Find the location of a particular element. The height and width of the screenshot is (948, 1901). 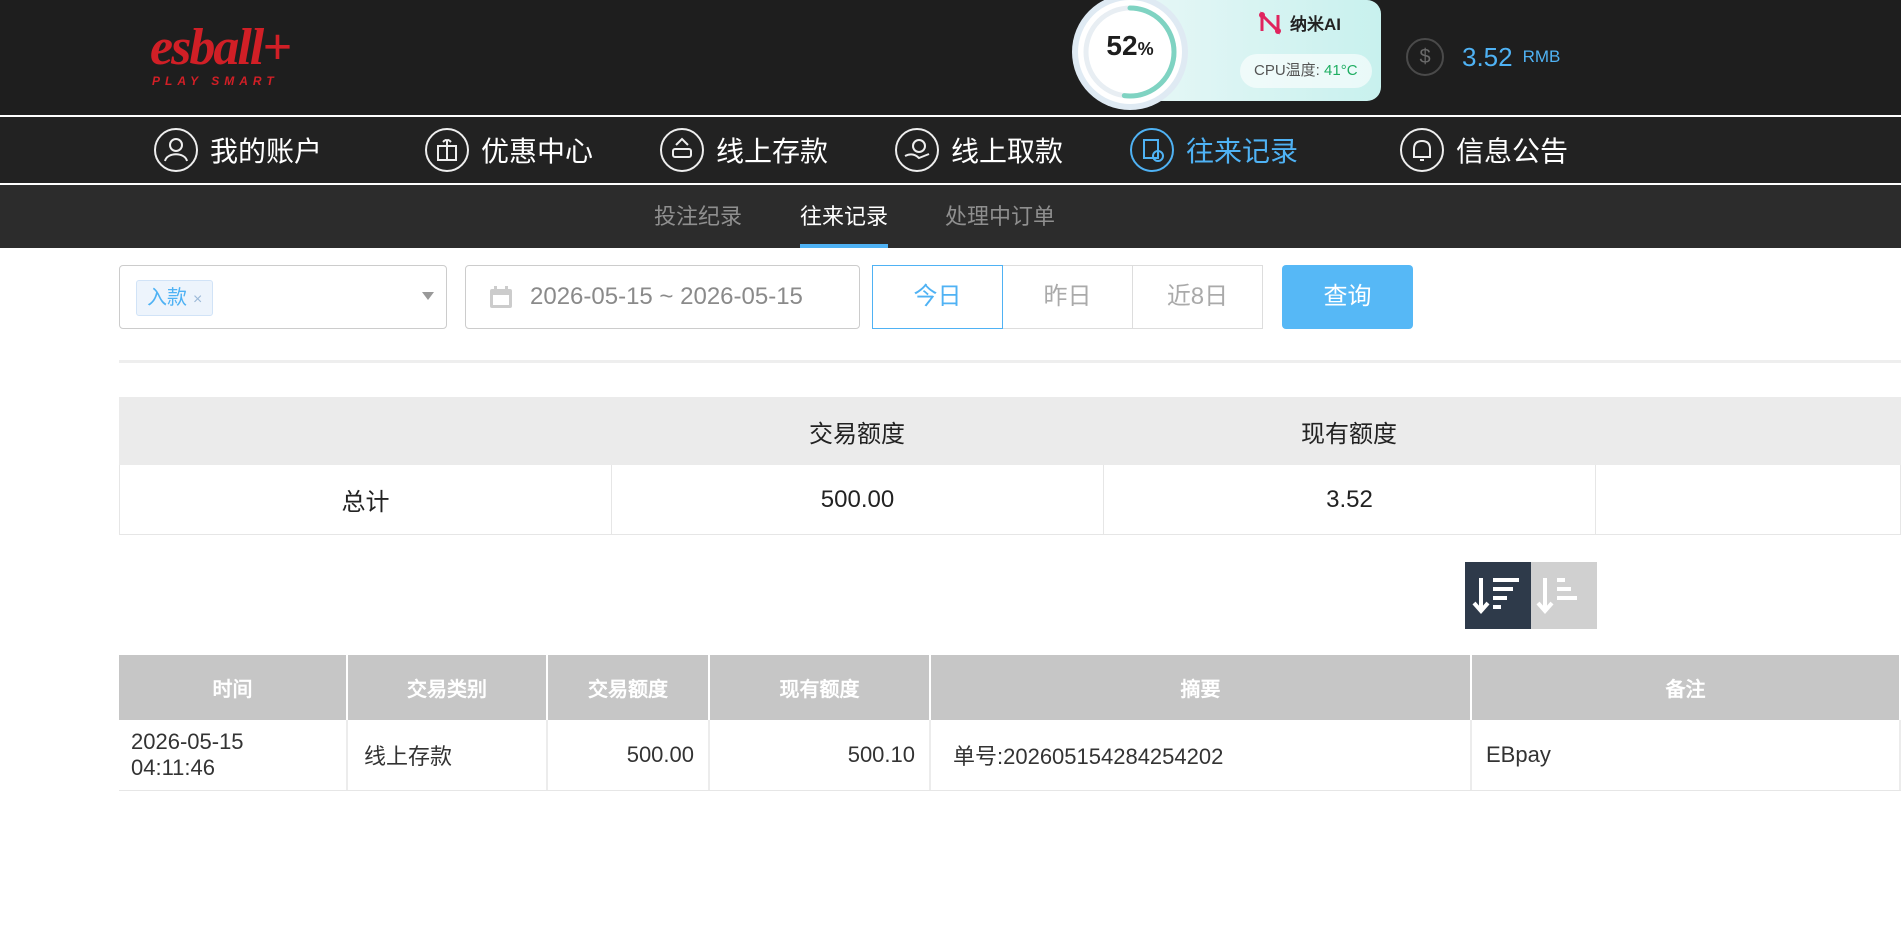

top-bar: esball+ PLAY SMART 纳米AI CPU温度: 41°C 52% is located at coordinates (950, 57).